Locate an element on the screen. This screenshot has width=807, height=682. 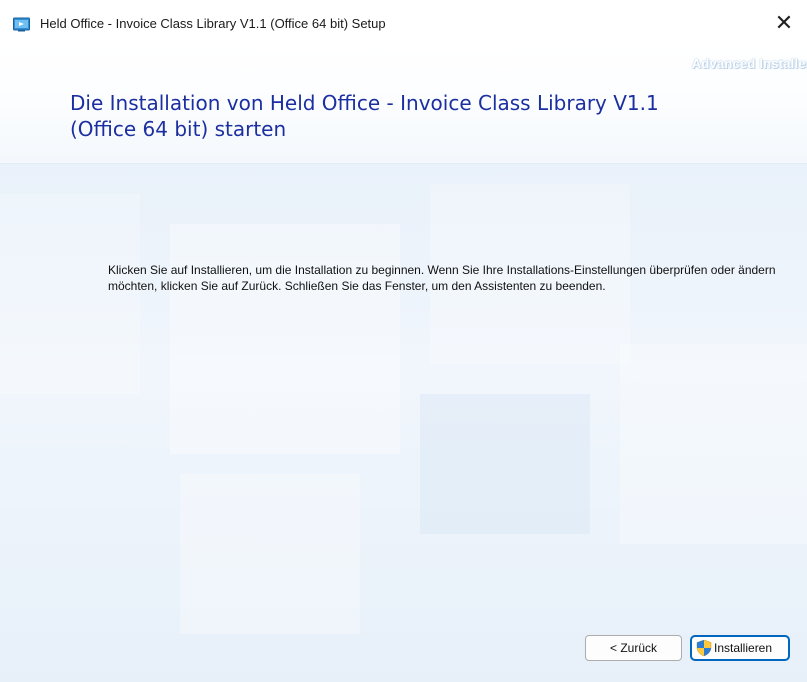
back-button-label: < Zurück is located at coordinates (633, 648).